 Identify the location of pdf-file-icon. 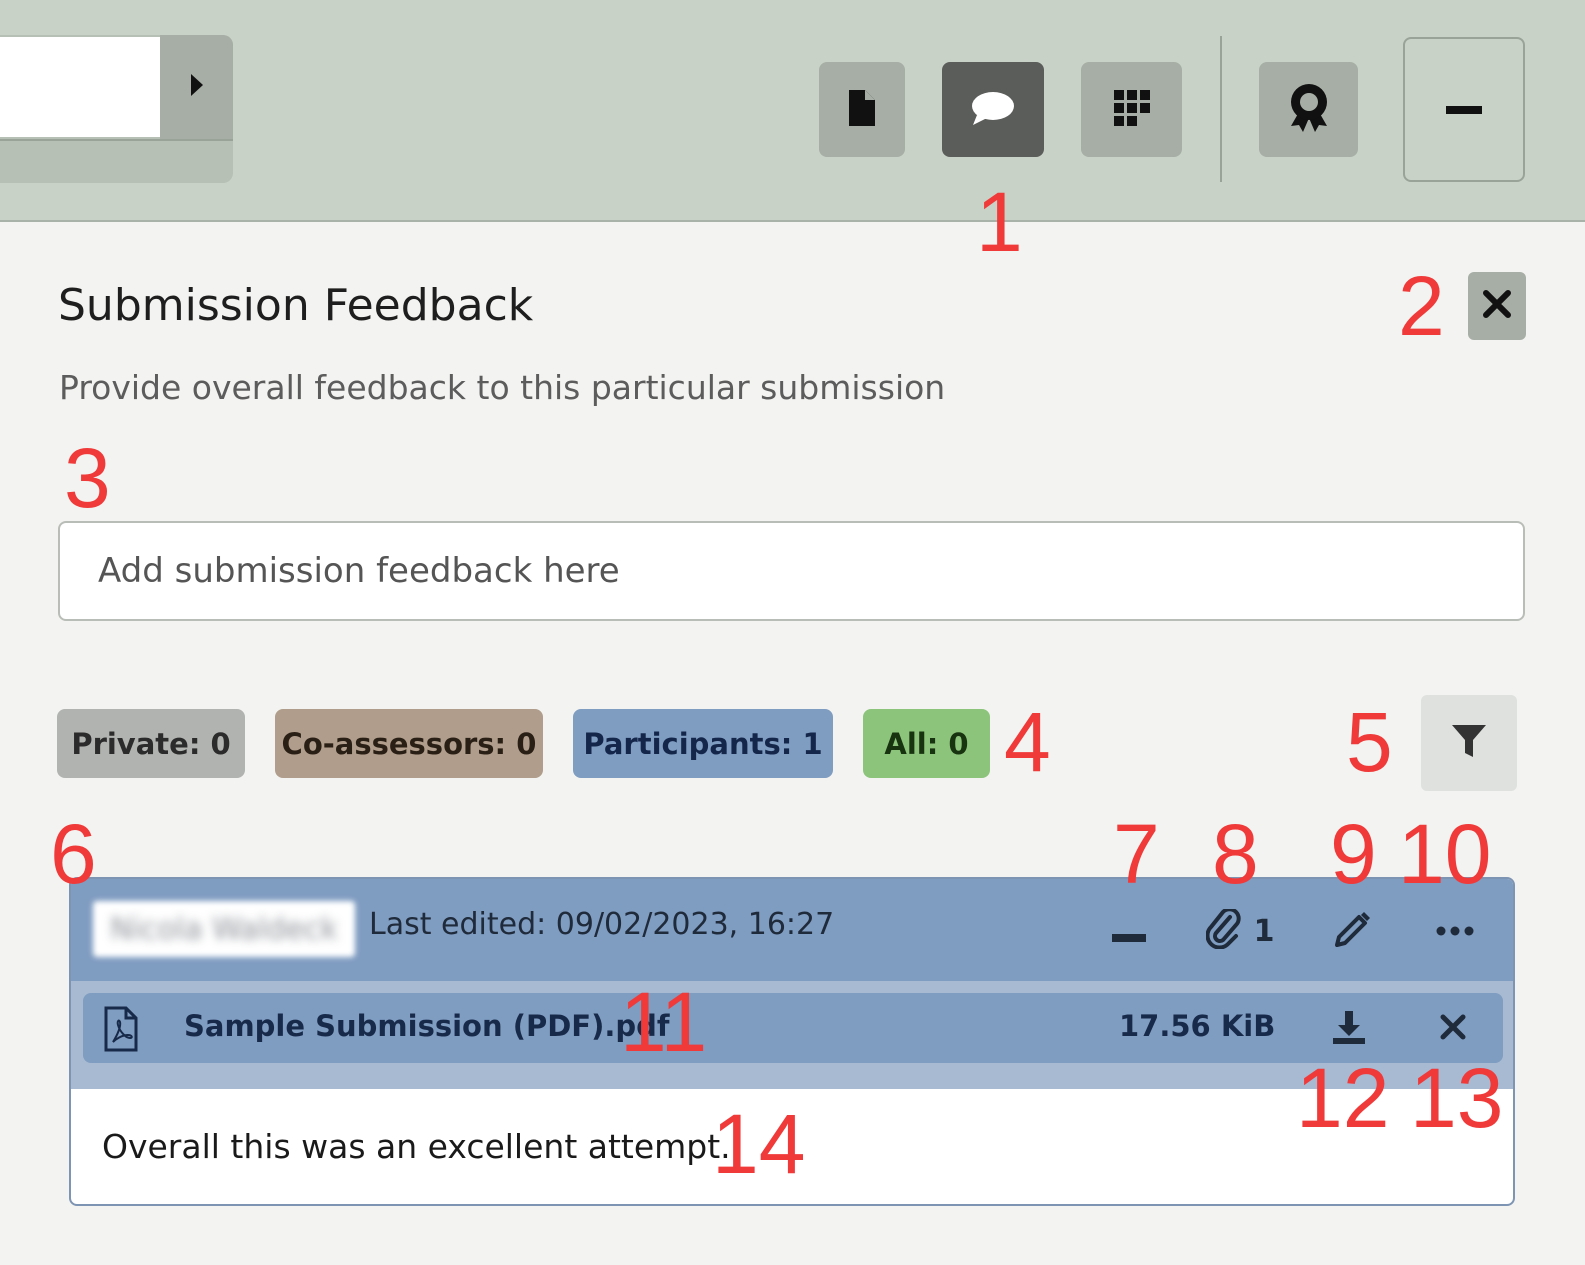
(121, 1029).